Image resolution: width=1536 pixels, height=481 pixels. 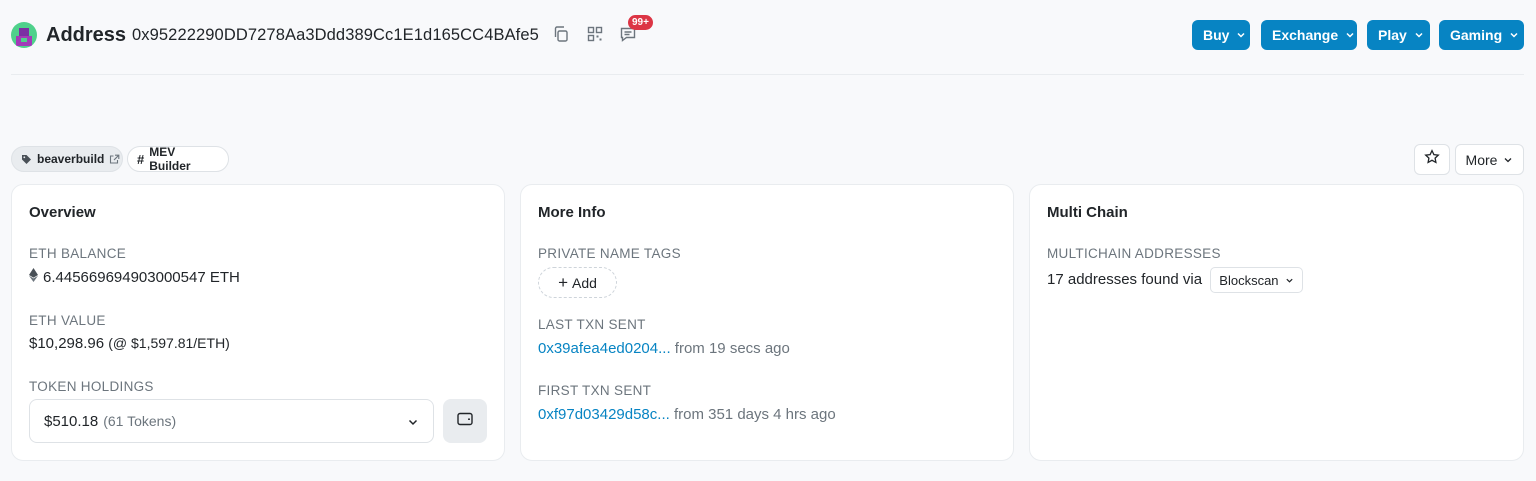 What do you see at coordinates (640, 22) in the screenshot?
I see `comment-count-badge: 99+` at bounding box center [640, 22].